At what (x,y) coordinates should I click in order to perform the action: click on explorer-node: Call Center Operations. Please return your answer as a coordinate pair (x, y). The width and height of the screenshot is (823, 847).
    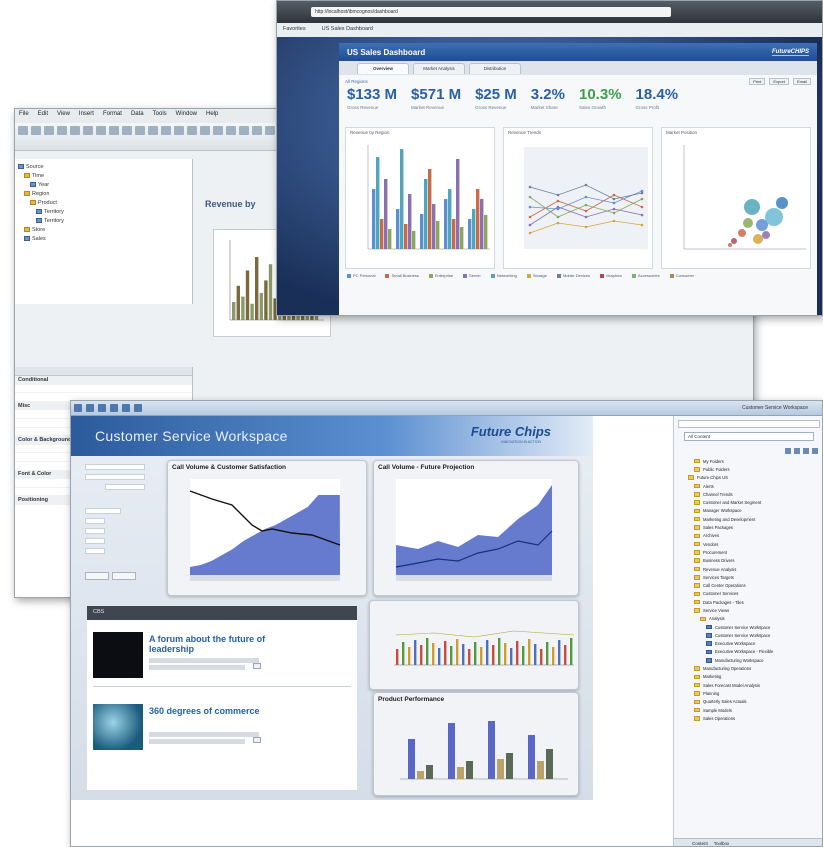
    Looking at the image, I should click on (752, 585).